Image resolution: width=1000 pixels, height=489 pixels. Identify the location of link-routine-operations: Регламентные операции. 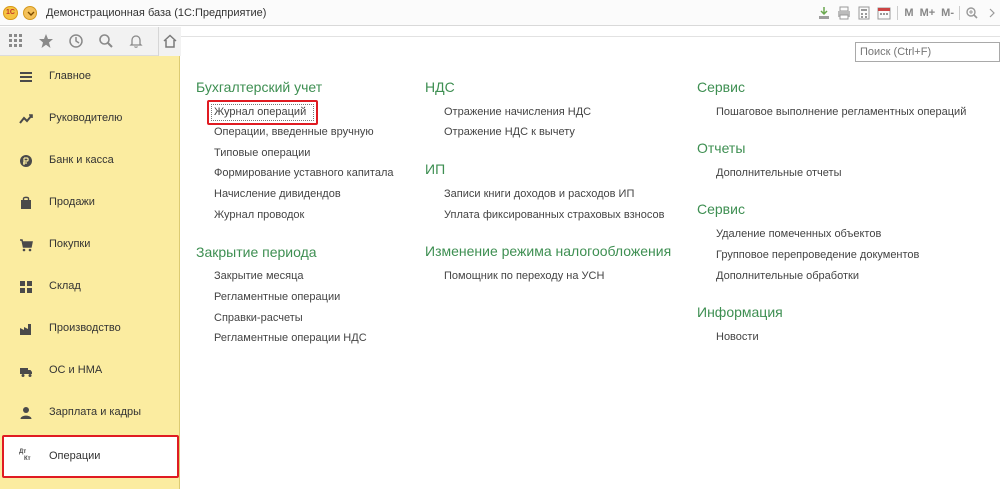
(277, 297).